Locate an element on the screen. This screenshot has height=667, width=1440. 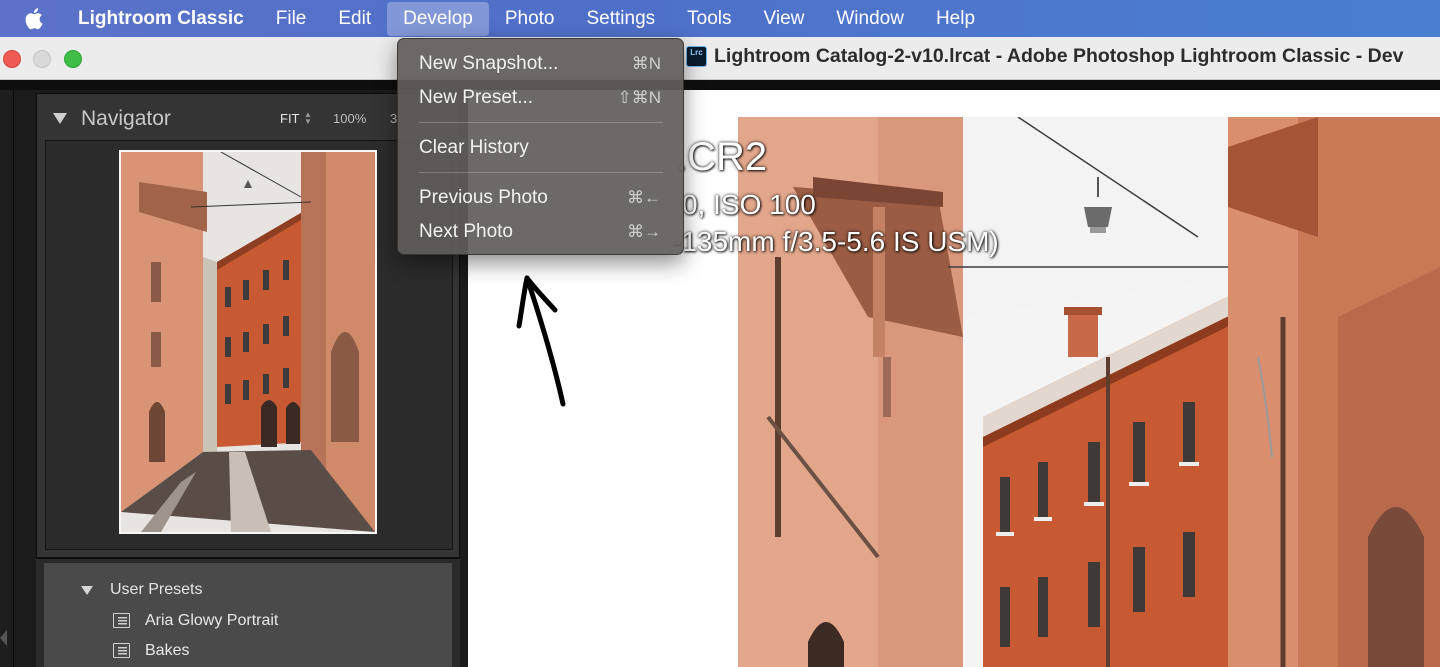
collapse-left-panel-icon is located at coordinates (3, 638).